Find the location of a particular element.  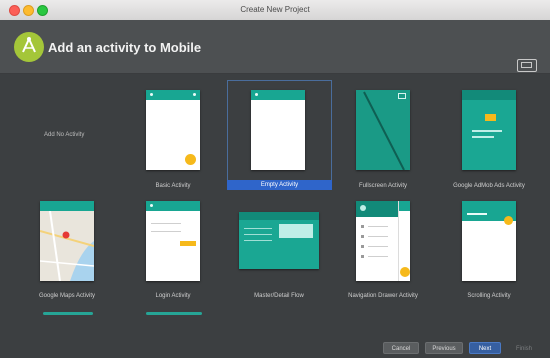

empty-activity-preview is located at coordinates (278, 130).